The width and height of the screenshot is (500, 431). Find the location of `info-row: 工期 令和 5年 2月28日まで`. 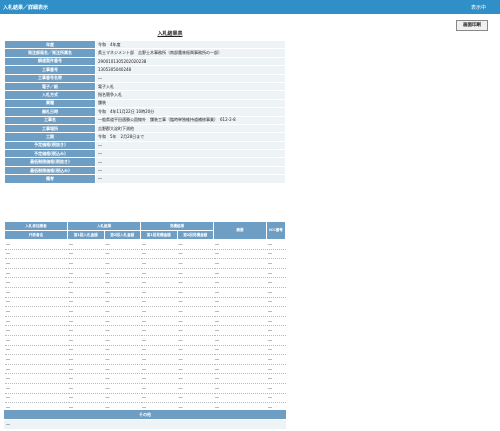

info-row: 工期 令和 5年 2月28日まで is located at coordinates (145, 137).